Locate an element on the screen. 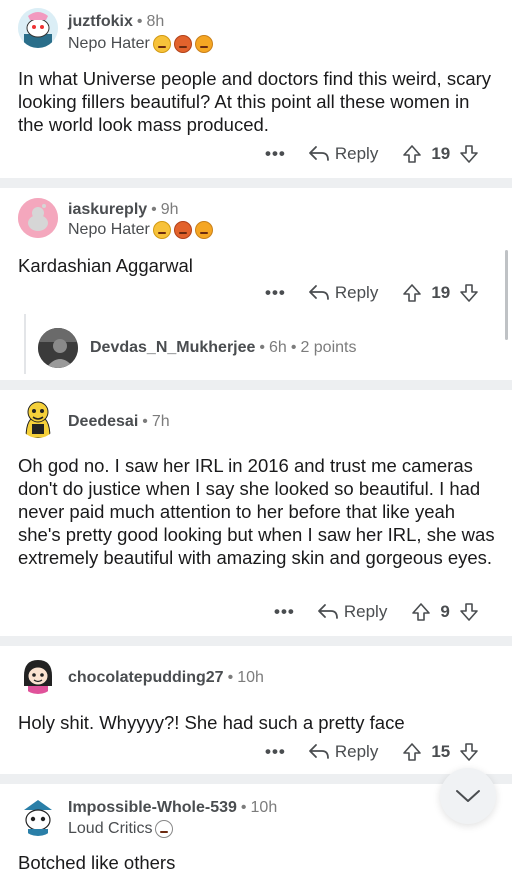  timestamp: 9h is located at coordinates (169, 209).